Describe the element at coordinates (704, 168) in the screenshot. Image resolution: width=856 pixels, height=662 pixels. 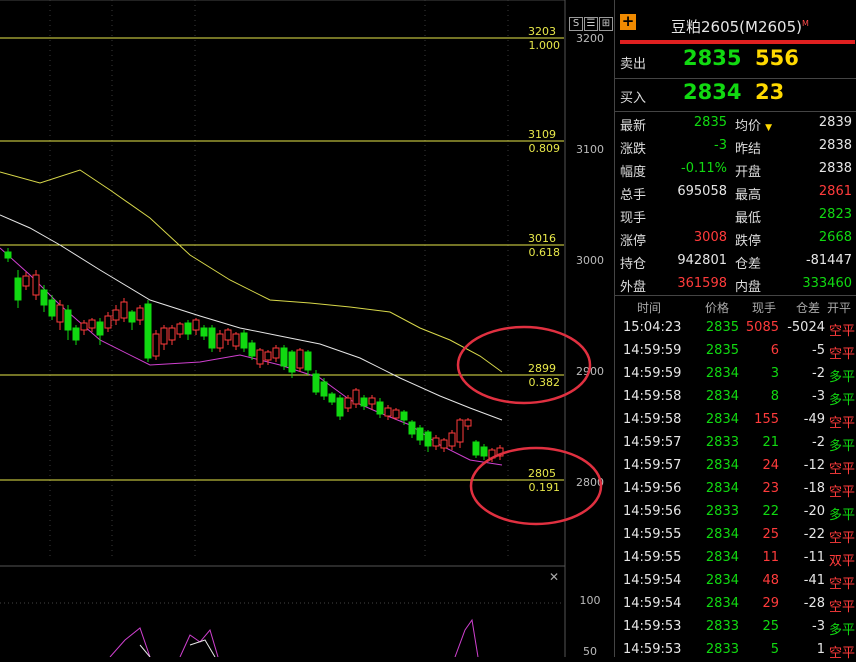
I see `stat-value: -0.11%` at that location.